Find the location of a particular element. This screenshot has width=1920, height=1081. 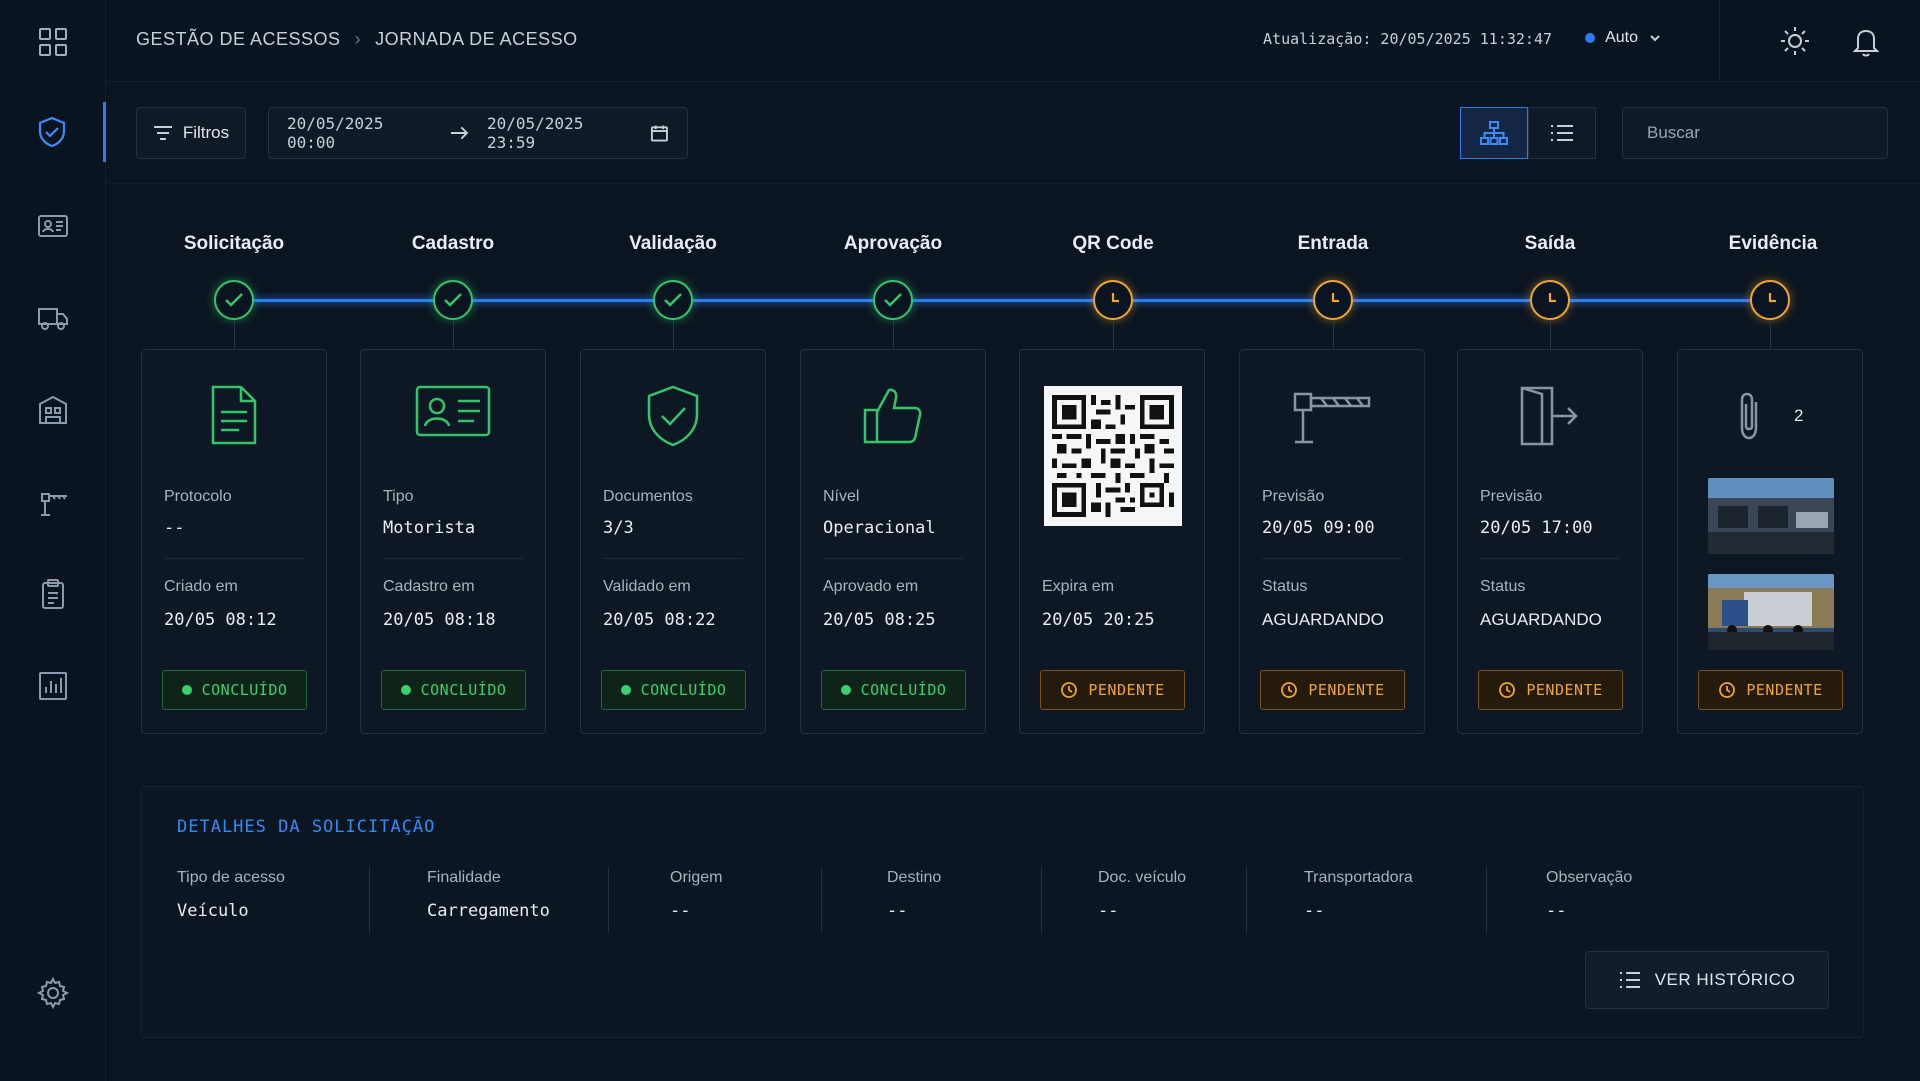

card-label: Validado em is located at coordinates (647, 586).